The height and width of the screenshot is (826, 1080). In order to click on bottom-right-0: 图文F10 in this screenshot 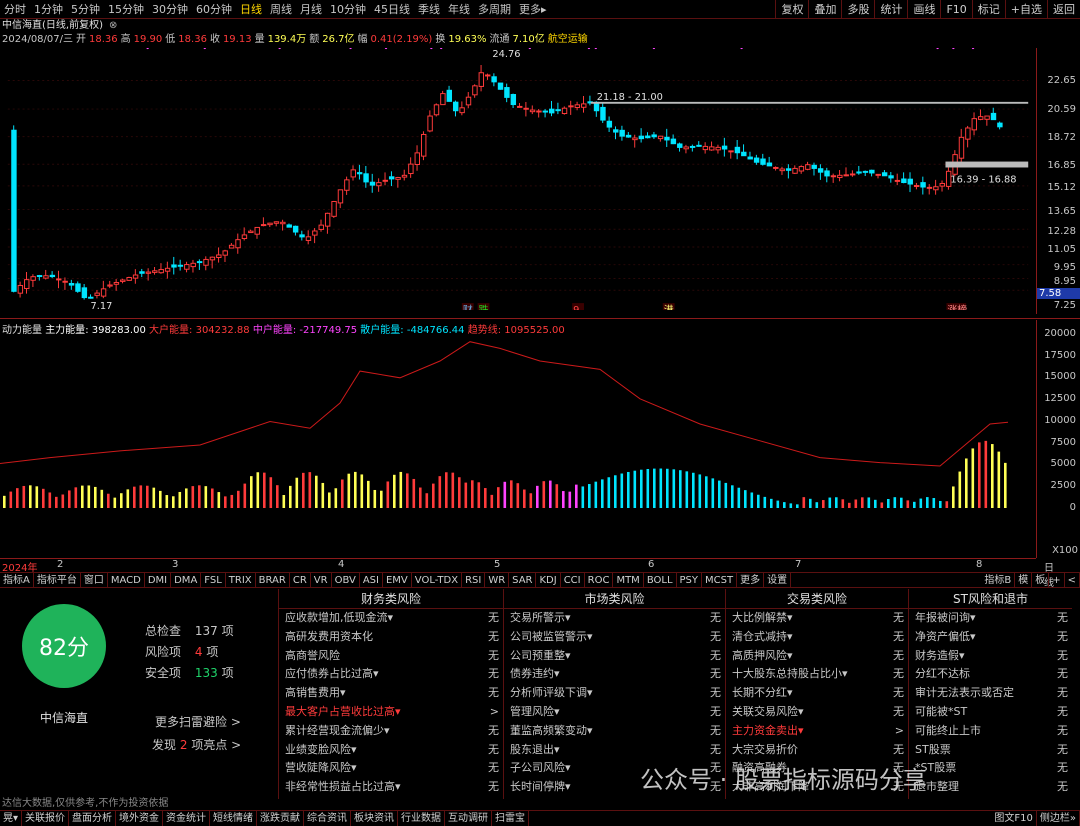, I will do `click(1014, 818)`.